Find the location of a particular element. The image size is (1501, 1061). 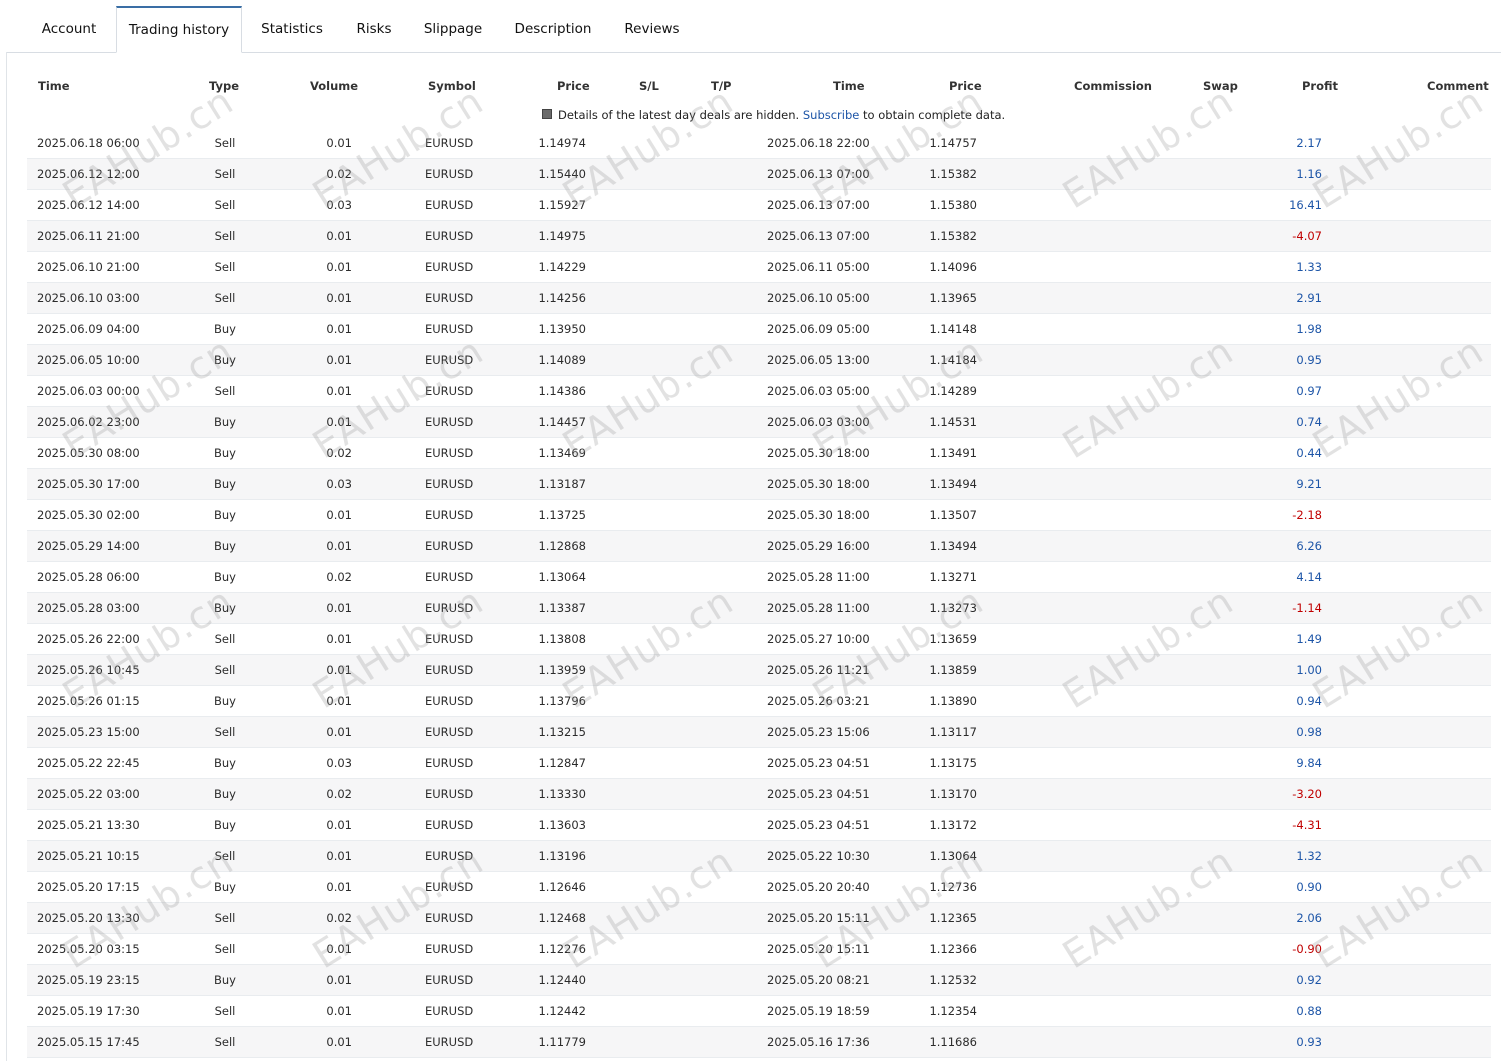

cell-close-time: 2025.05.20 15:11 is located at coordinates (818, 918).